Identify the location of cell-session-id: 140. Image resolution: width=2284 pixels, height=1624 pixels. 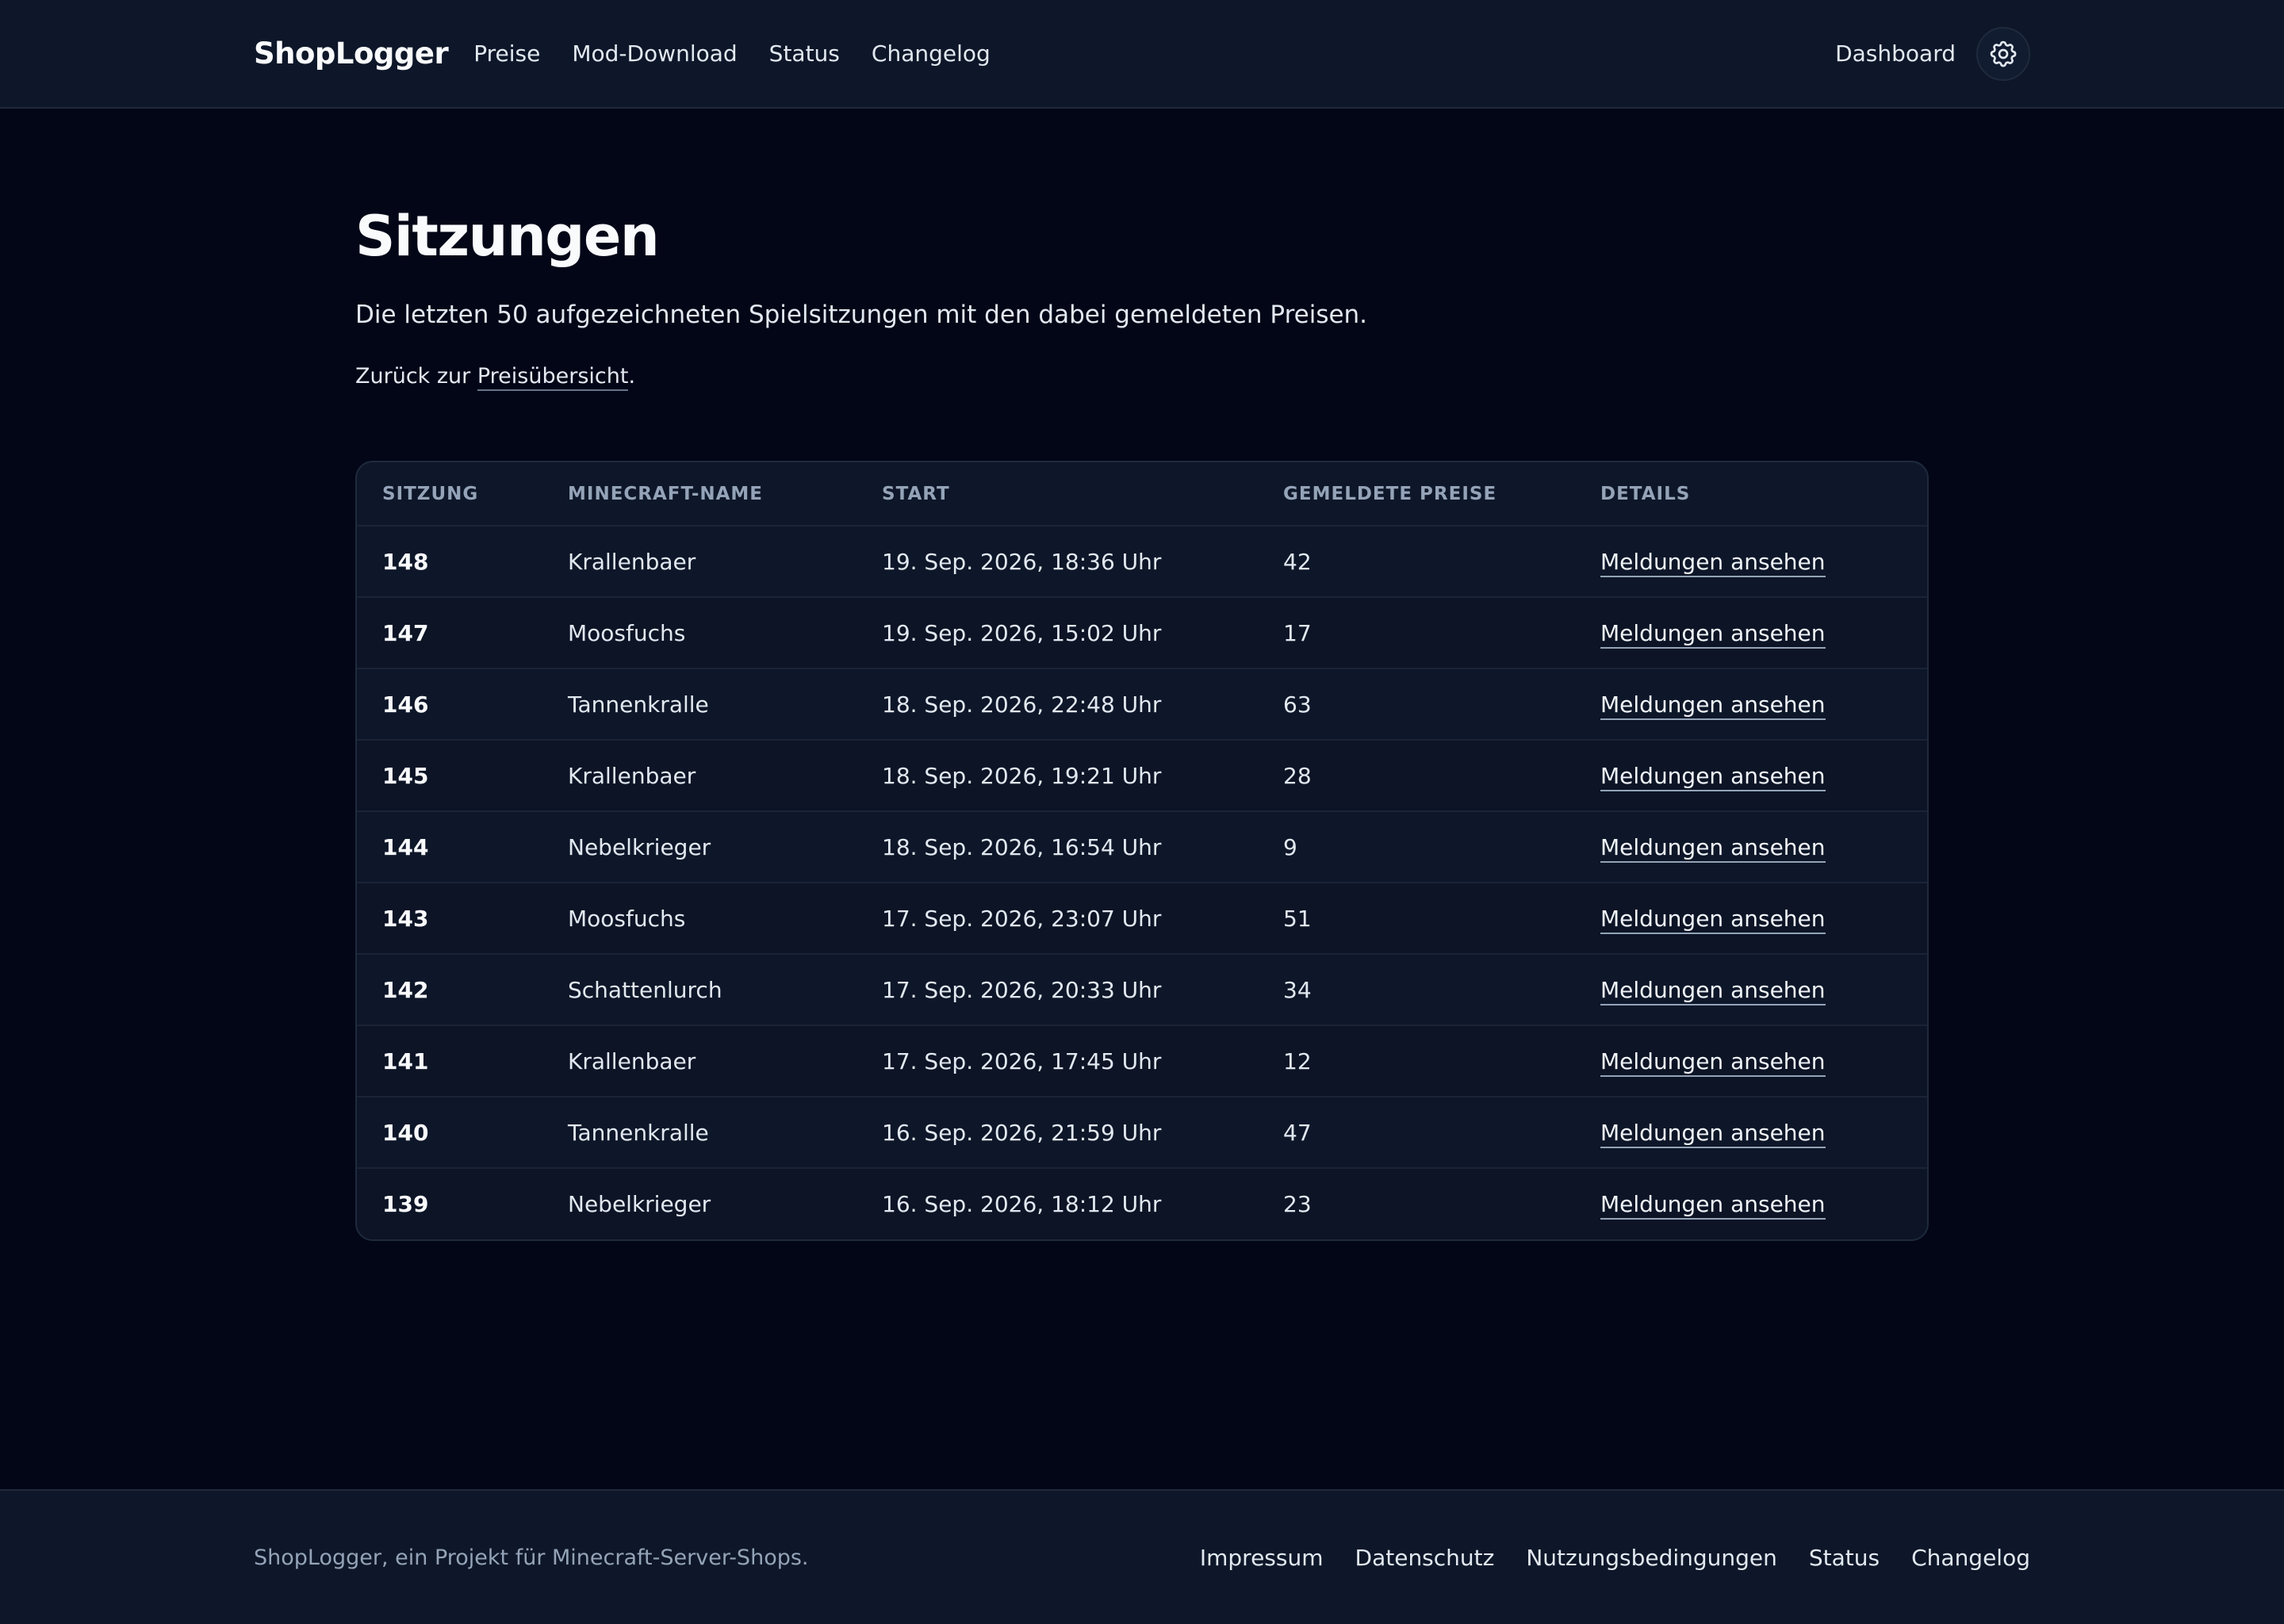
(462, 1133).